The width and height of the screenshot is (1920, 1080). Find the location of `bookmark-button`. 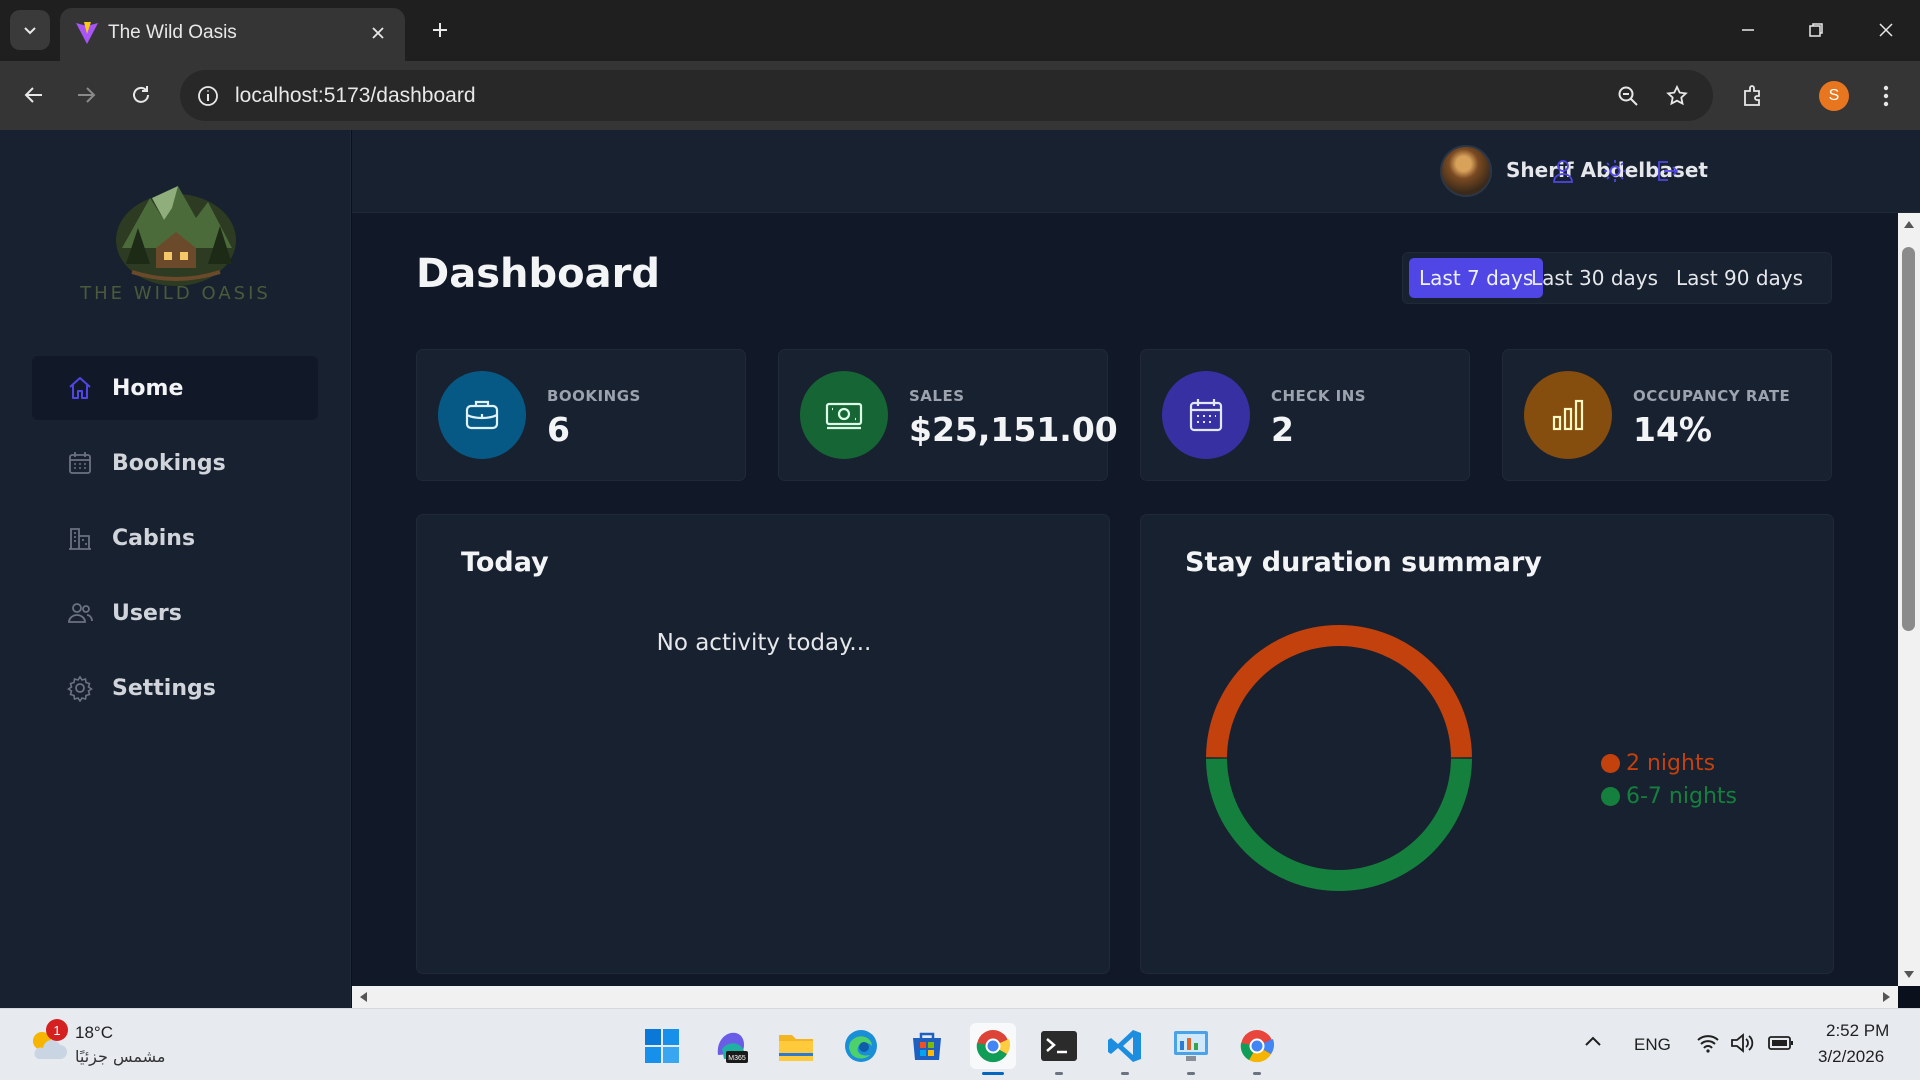

bookmark-button is located at coordinates (1677, 96).